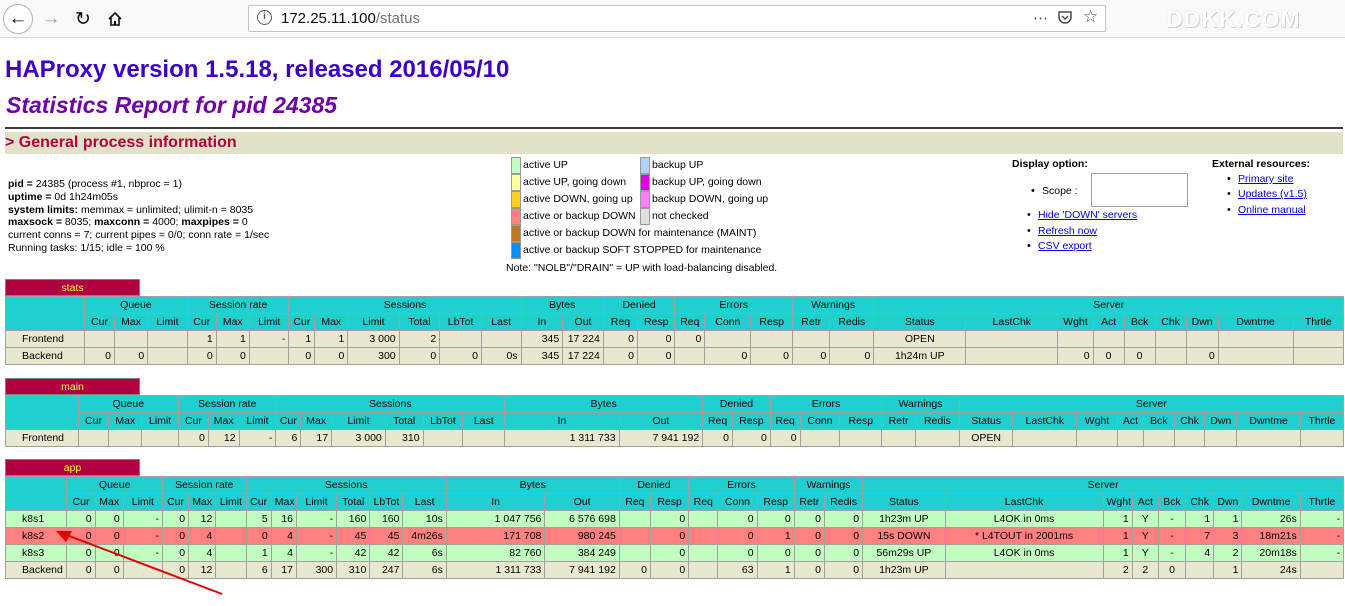 The width and height of the screenshot is (1345, 606). I want to click on table-cell: 4m26s, so click(424, 536).